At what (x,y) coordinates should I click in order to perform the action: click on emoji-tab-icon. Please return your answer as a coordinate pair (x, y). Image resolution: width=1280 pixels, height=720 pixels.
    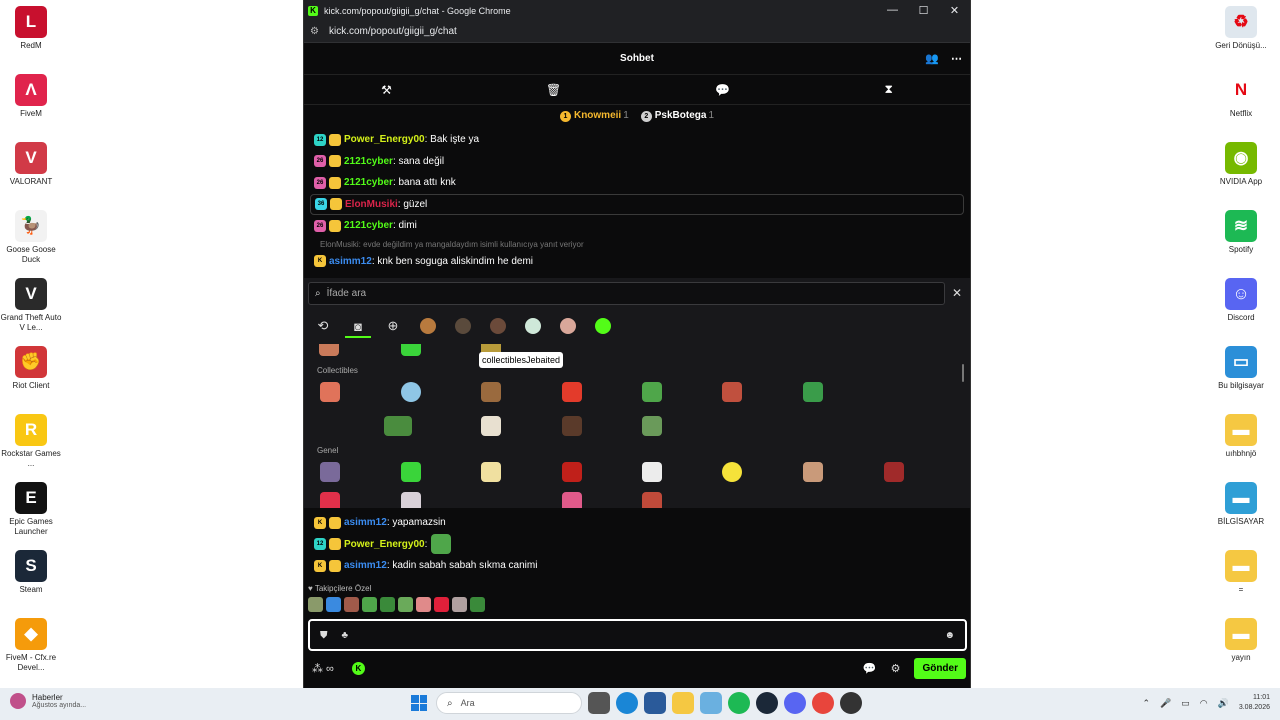
    Looking at the image, I should click on (603, 327).